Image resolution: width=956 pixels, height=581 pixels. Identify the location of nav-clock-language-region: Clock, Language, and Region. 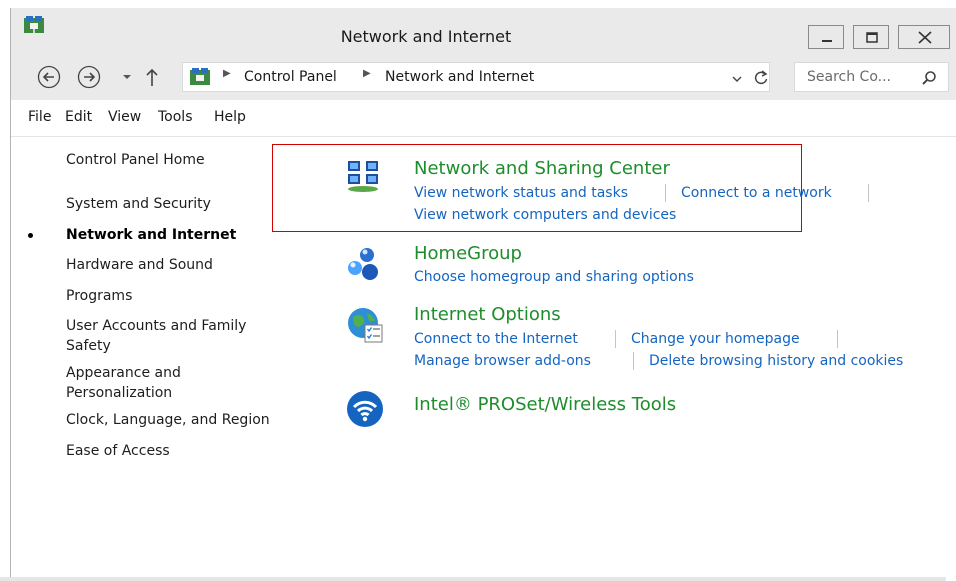
(168, 420).